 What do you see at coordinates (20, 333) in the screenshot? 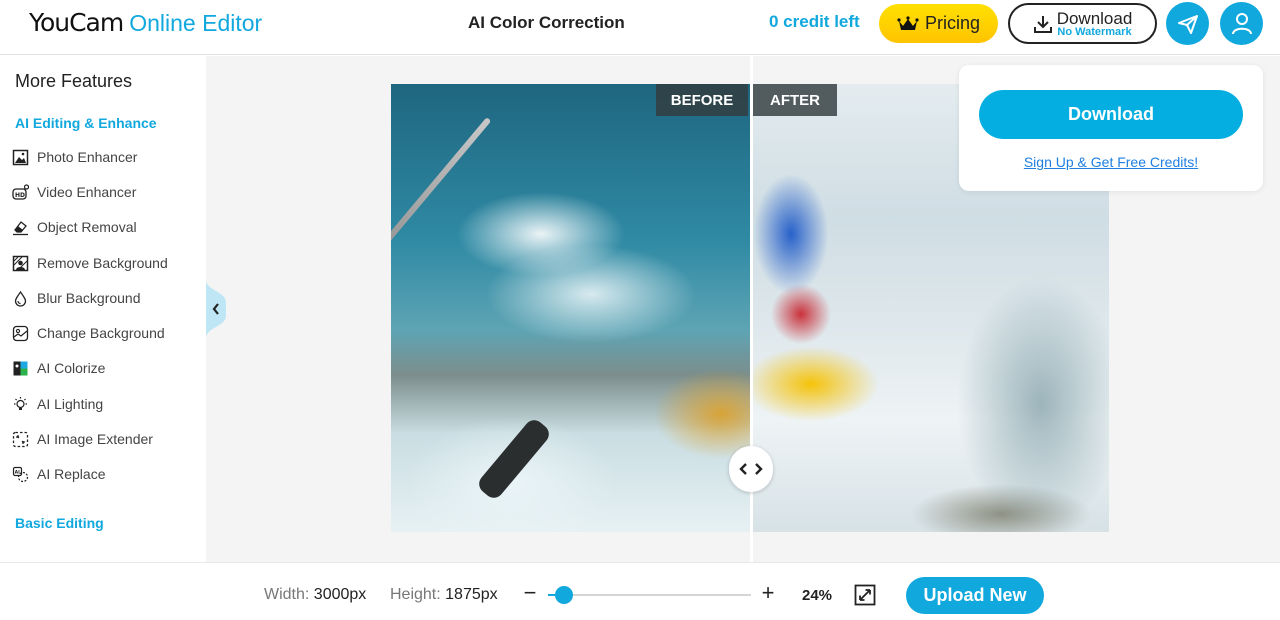
I see `image-icon` at bounding box center [20, 333].